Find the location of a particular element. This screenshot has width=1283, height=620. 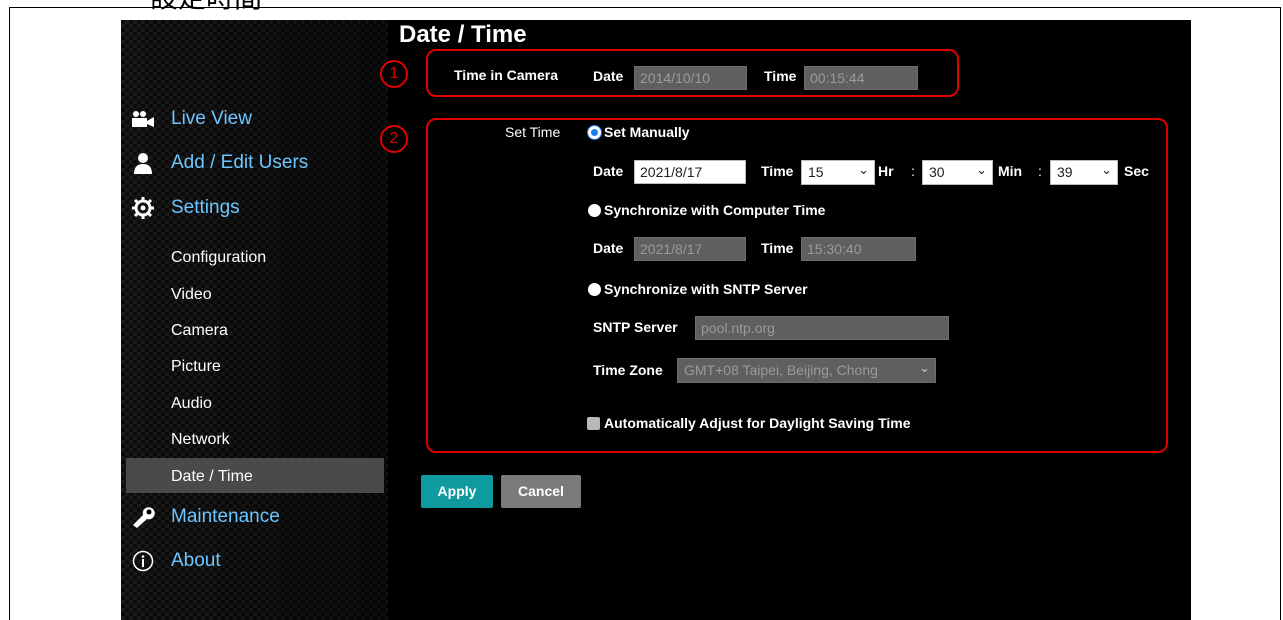

sidebar-sub-video: Video is located at coordinates (191, 295).